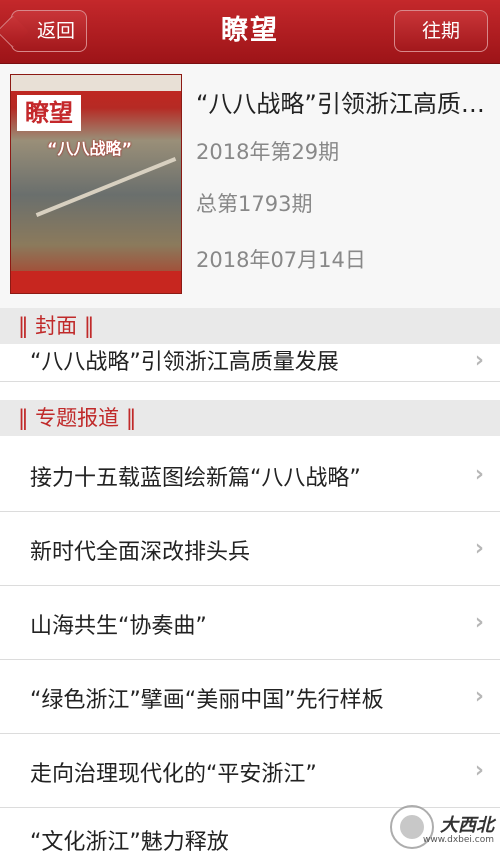 The image size is (500, 853). I want to click on list-item: “八八战略”引领浙江高质量发展 ›, so click(250, 363).